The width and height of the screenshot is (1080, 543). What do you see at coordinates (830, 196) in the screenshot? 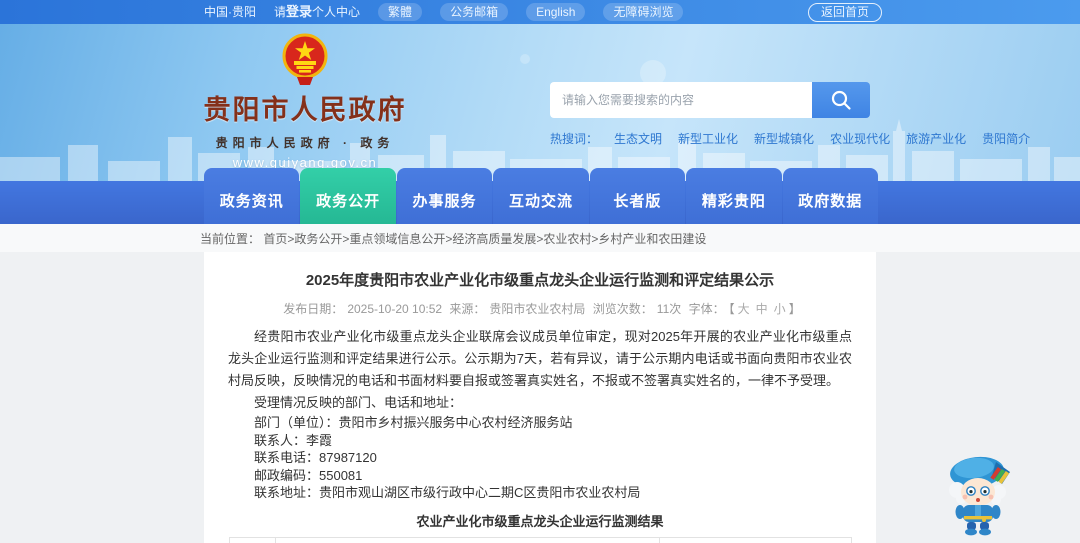
I see `nav-tab-zhengfu-shuju: 政府数据` at bounding box center [830, 196].